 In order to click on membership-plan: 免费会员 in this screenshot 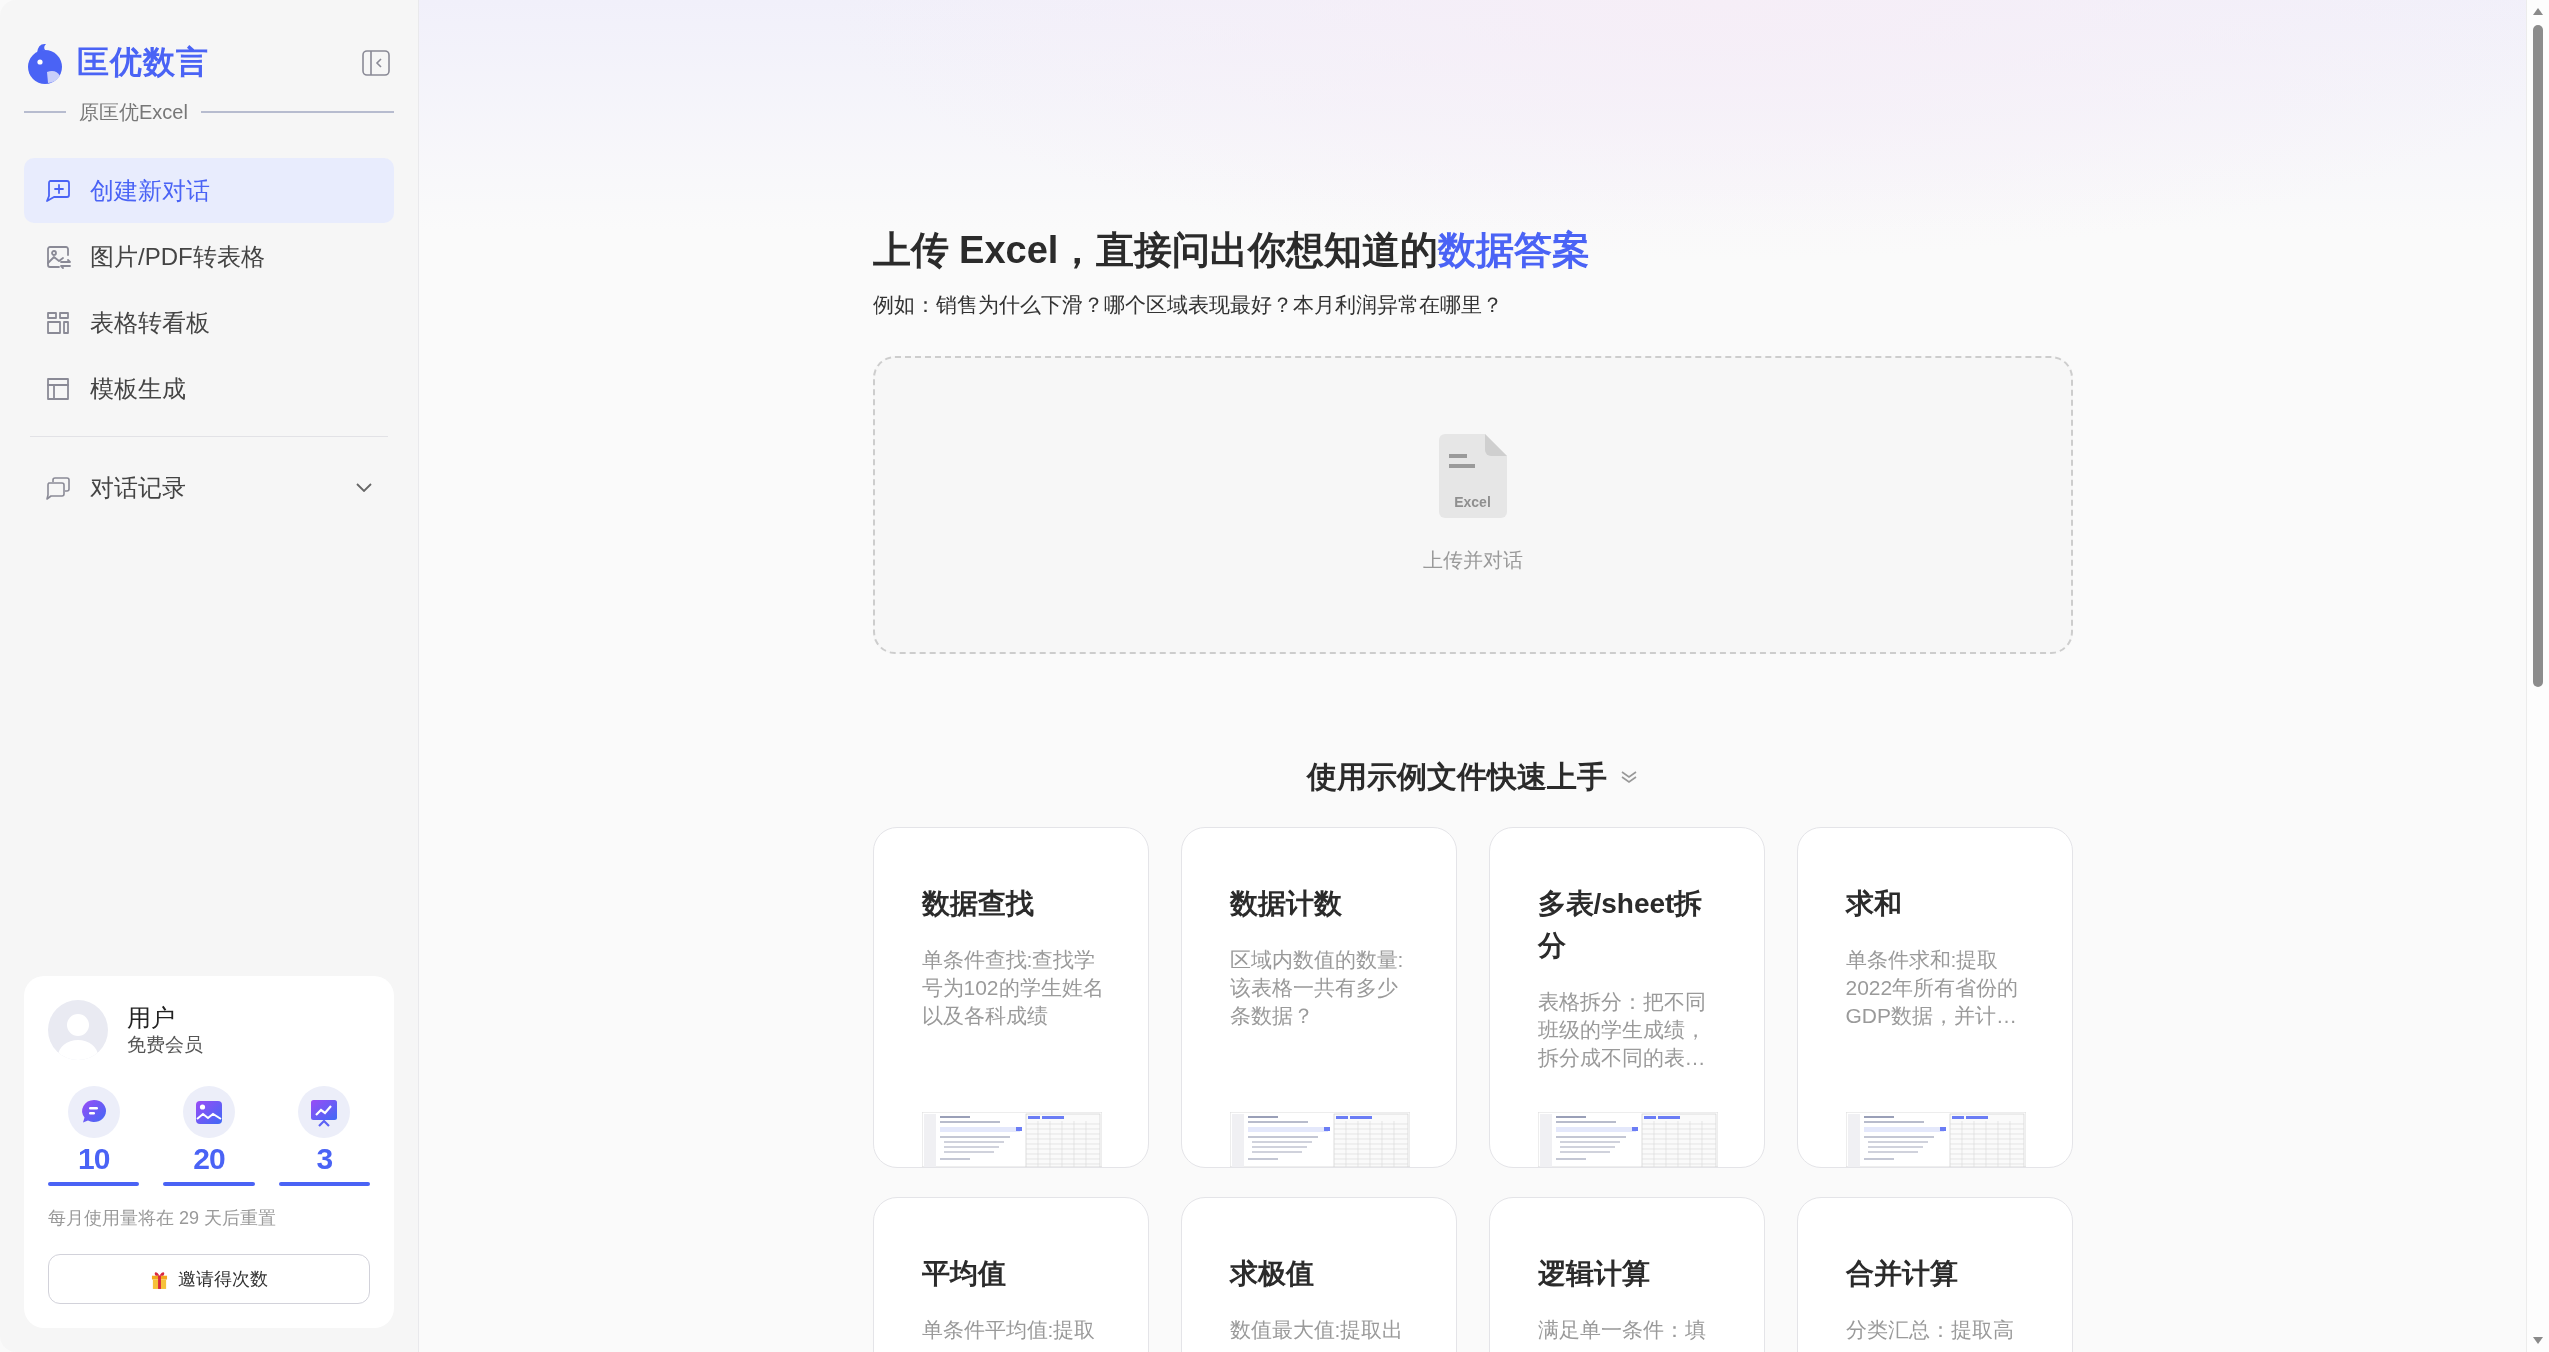, I will do `click(165, 1045)`.